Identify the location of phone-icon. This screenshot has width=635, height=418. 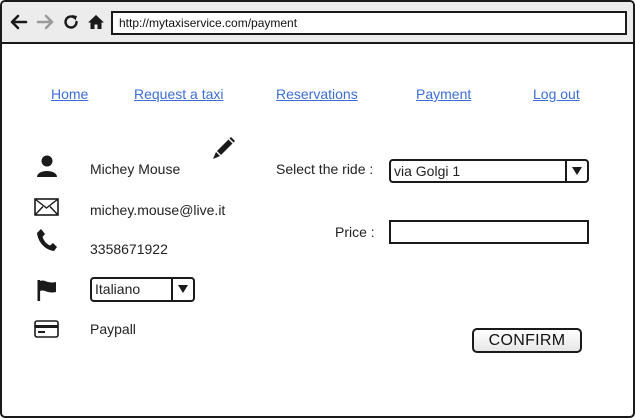
(47, 240).